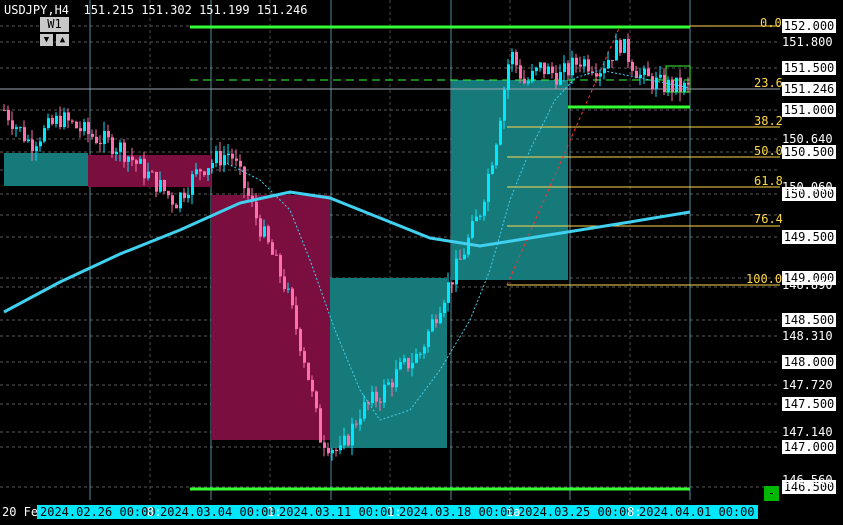 This screenshot has width=843, height=525. I want to click on price-tick-label: 150.060, so click(807, 187).